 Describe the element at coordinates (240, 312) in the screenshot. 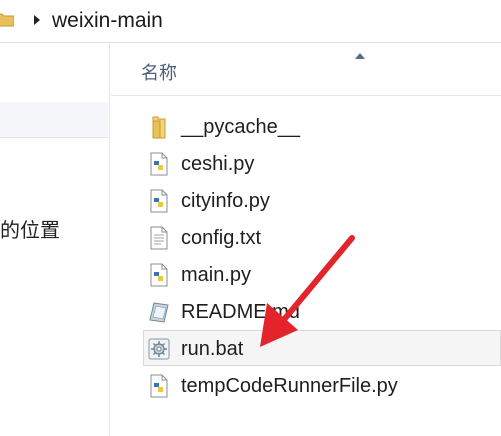

I see `file-name: README.md` at that location.